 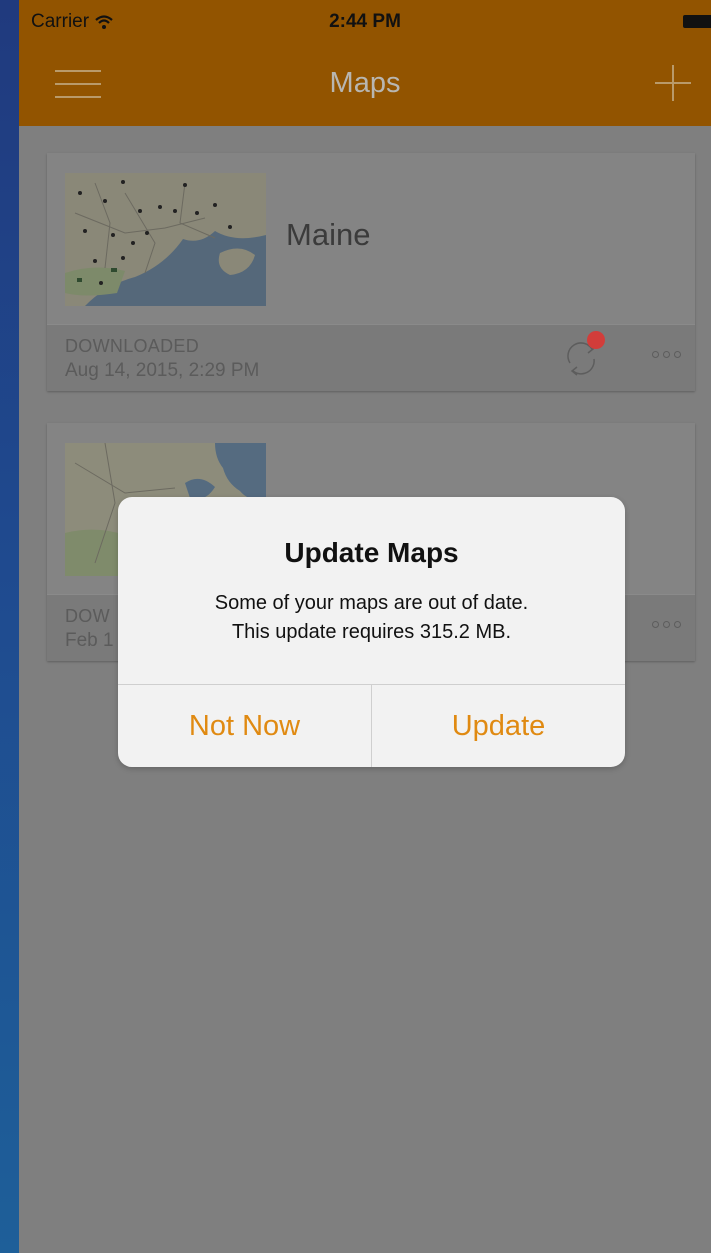 I want to click on status-bar: Carrier 2:44 PM, so click(x=365, y=21).